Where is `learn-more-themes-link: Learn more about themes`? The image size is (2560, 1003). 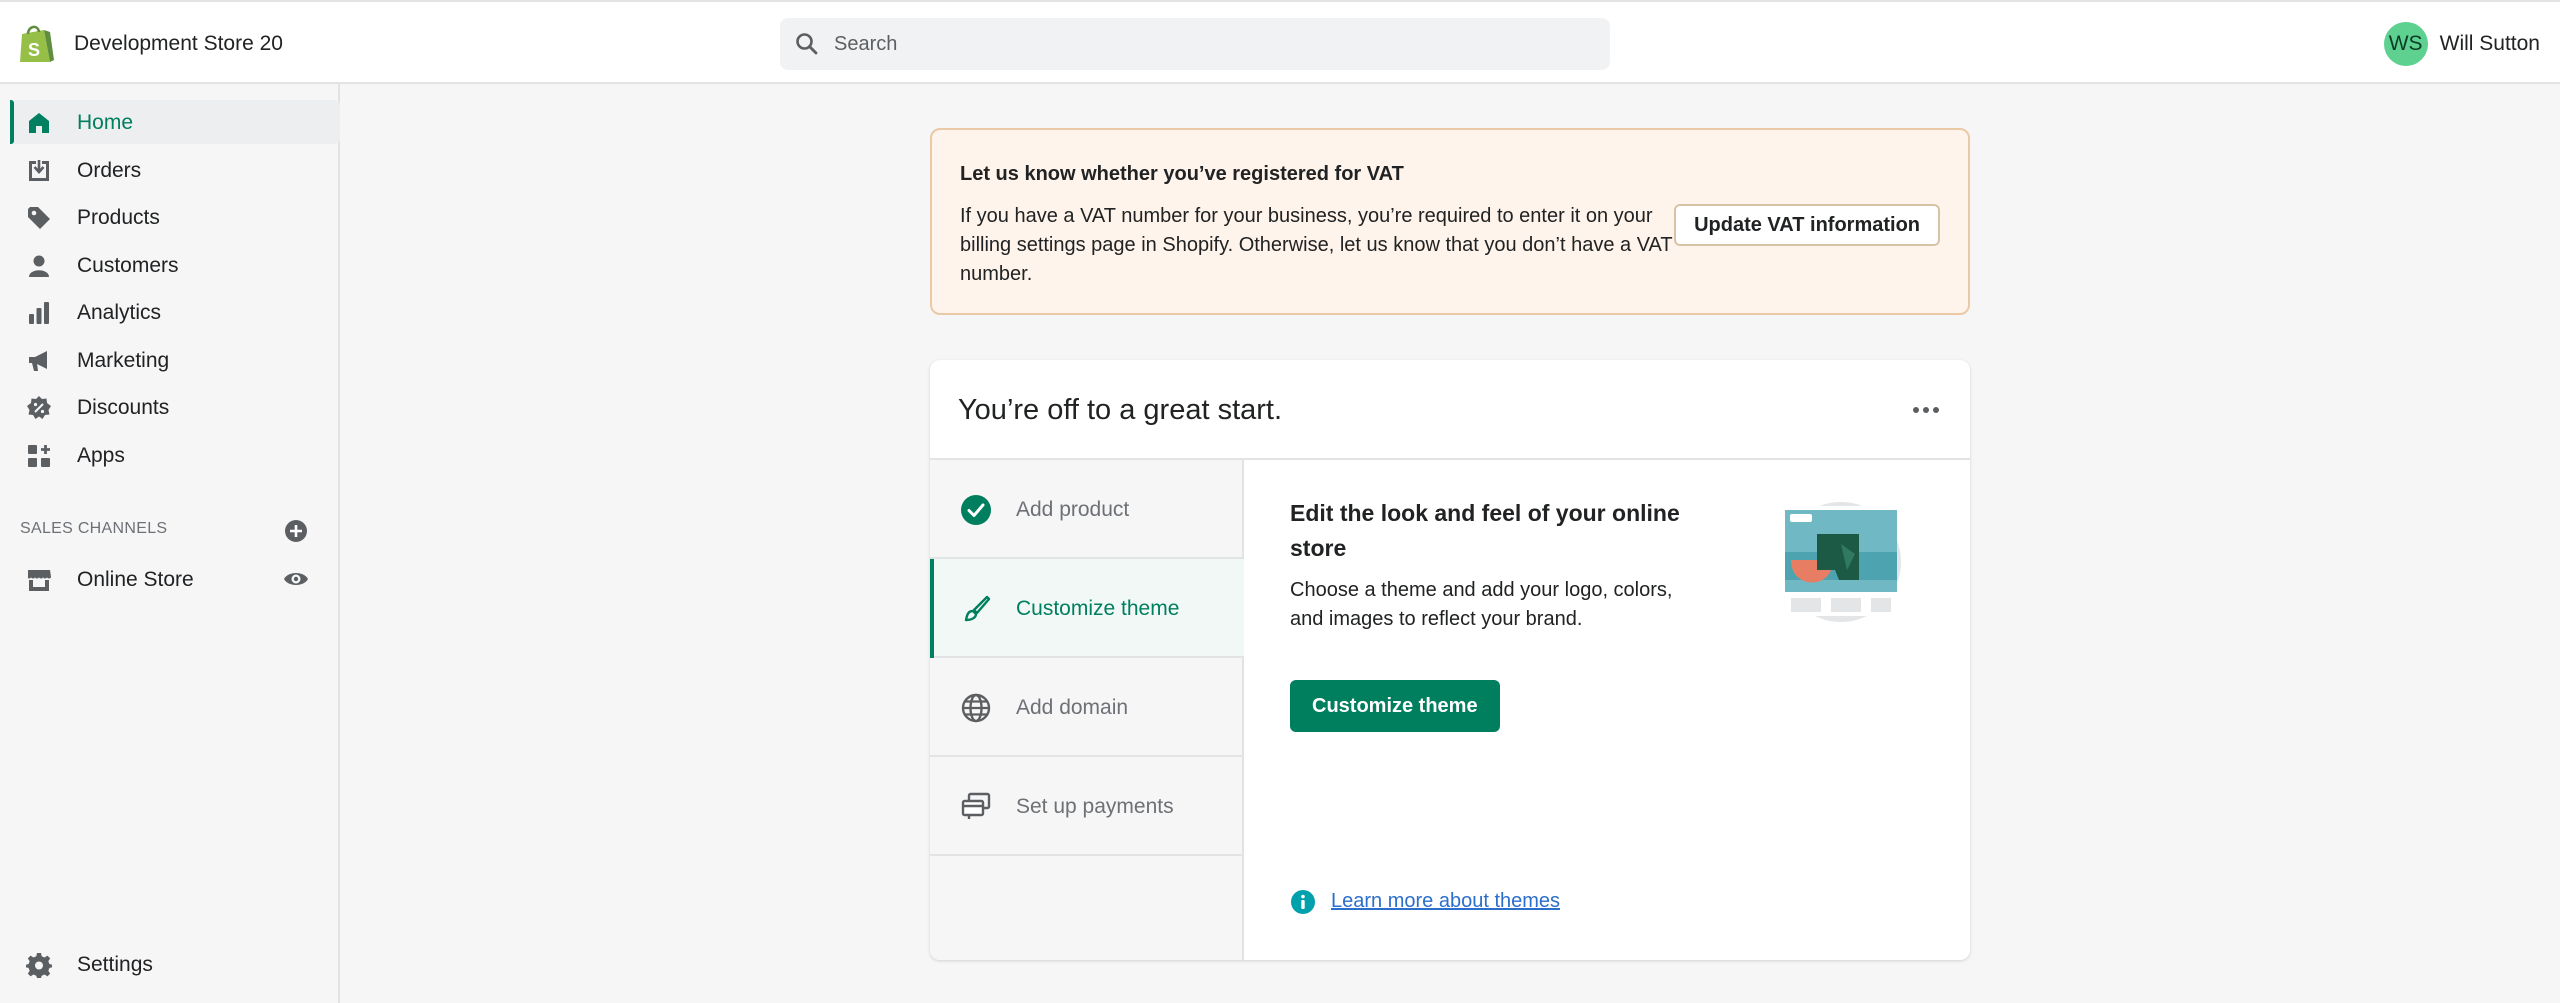
learn-more-themes-link: Learn more about themes is located at coordinates (1445, 901).